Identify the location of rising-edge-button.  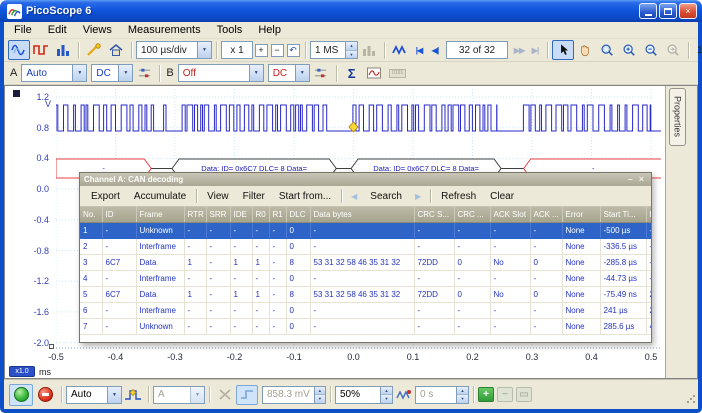
(225, 395).